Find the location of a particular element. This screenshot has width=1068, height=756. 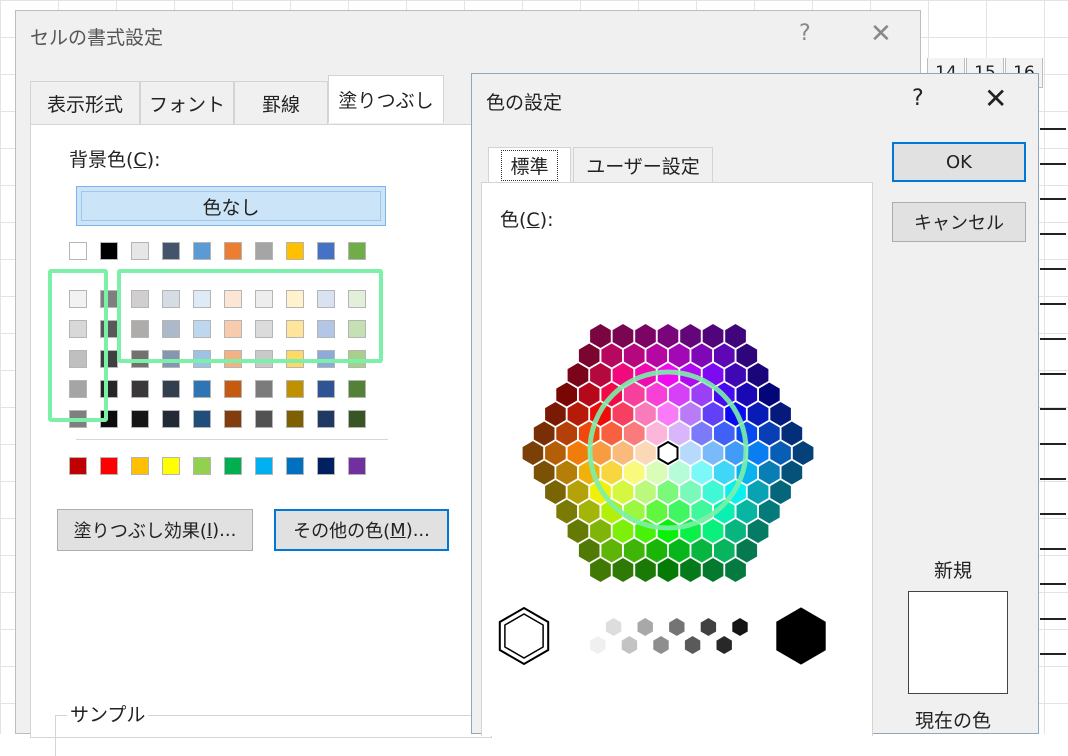

no-color-button: 色なし is located at coordinates (231, 206).